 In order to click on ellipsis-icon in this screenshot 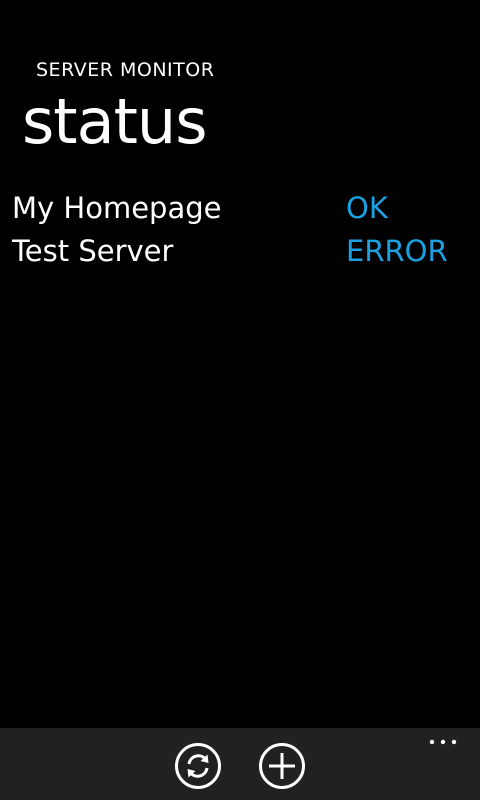, I will do `click(443, 742)`.